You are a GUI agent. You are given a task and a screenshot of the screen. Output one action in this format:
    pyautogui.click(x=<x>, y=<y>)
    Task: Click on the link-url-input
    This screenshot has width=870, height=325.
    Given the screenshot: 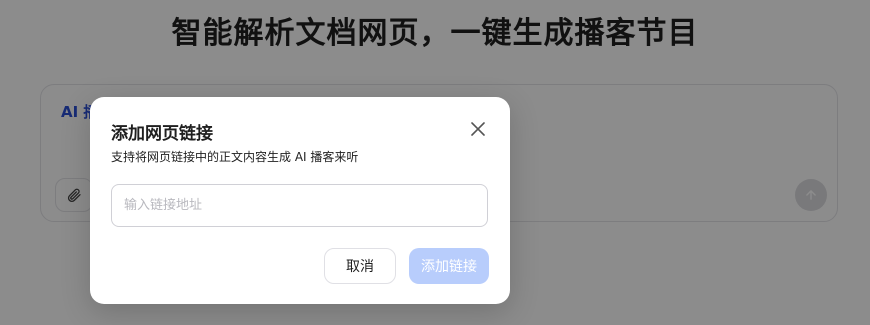 What is the action you would take?
    pyautogui.click(x=299, y=205)
    